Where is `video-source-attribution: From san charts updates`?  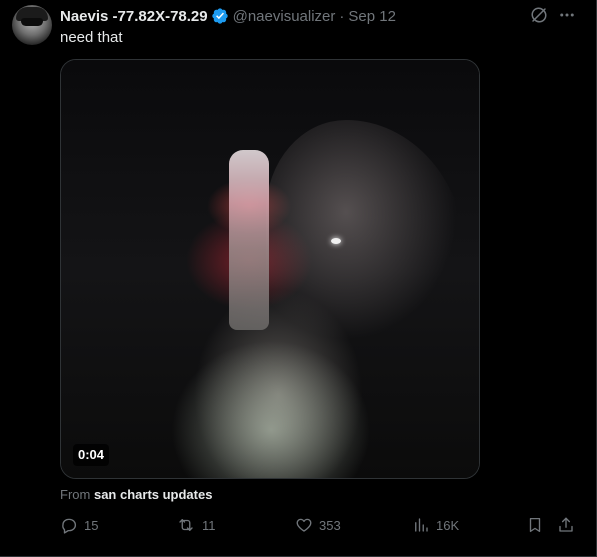 video-source-attribution: From san charts updates is located at coordinates (136, 494).